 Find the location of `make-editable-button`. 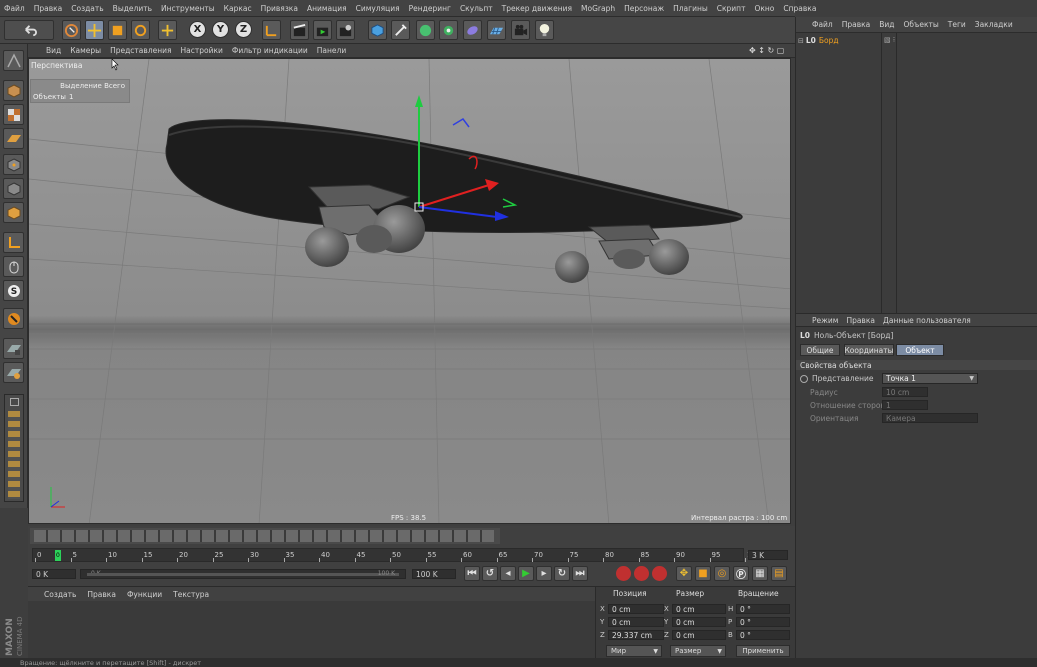

make-editable-button is located at coordinates (13, 60).